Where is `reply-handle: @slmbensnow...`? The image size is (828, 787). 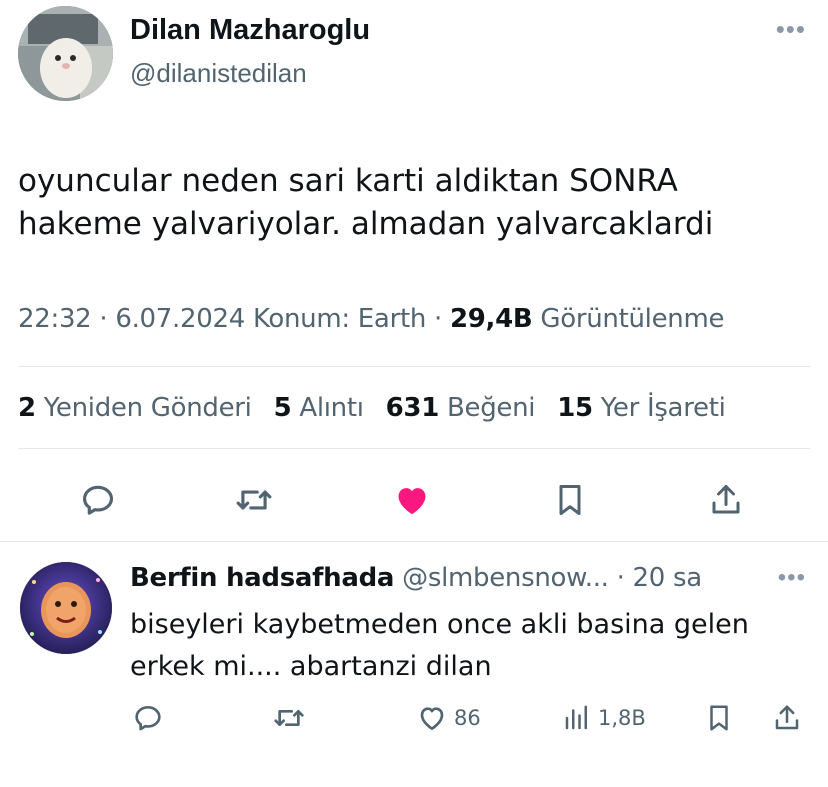 reply-handle: @slmbensnow... is located at coordinates (505, 578).